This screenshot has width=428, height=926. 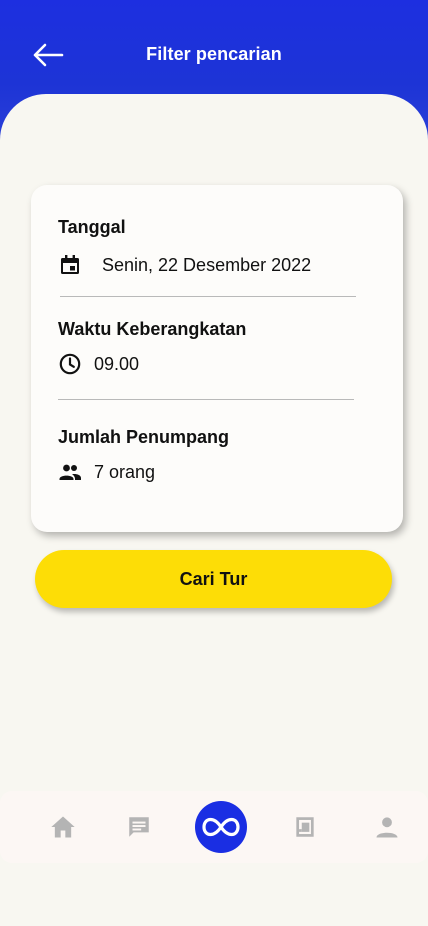 I want to click on nav-profile, so click(x=387, y=827).